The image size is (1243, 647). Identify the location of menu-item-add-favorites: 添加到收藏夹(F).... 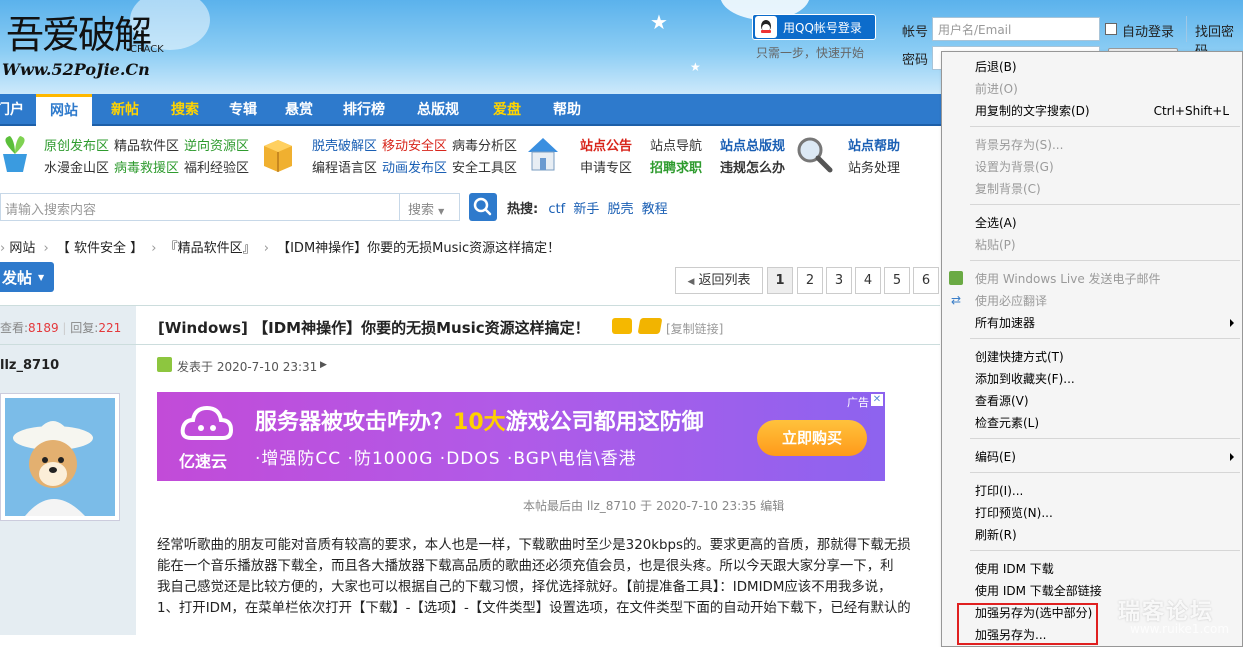
(1025, 379).